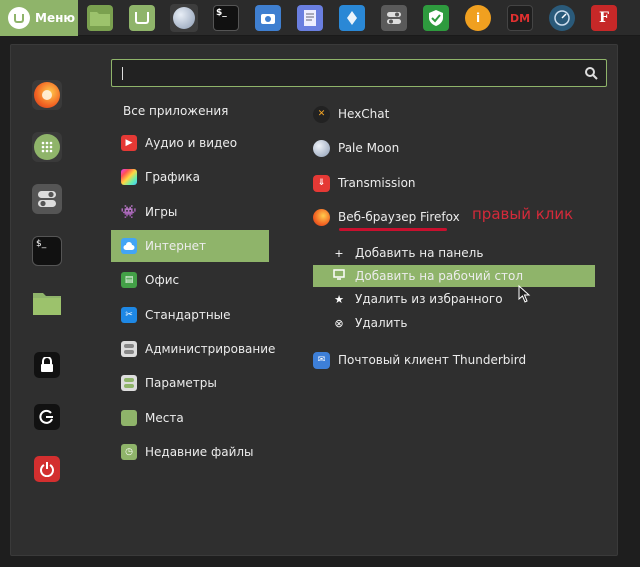 The width and height of the screenshot is (640, 567). What do you see at coordinates (47, 251) in the screenshot?
I see `fav-terminal: $_` at bounding box center [47, 251].